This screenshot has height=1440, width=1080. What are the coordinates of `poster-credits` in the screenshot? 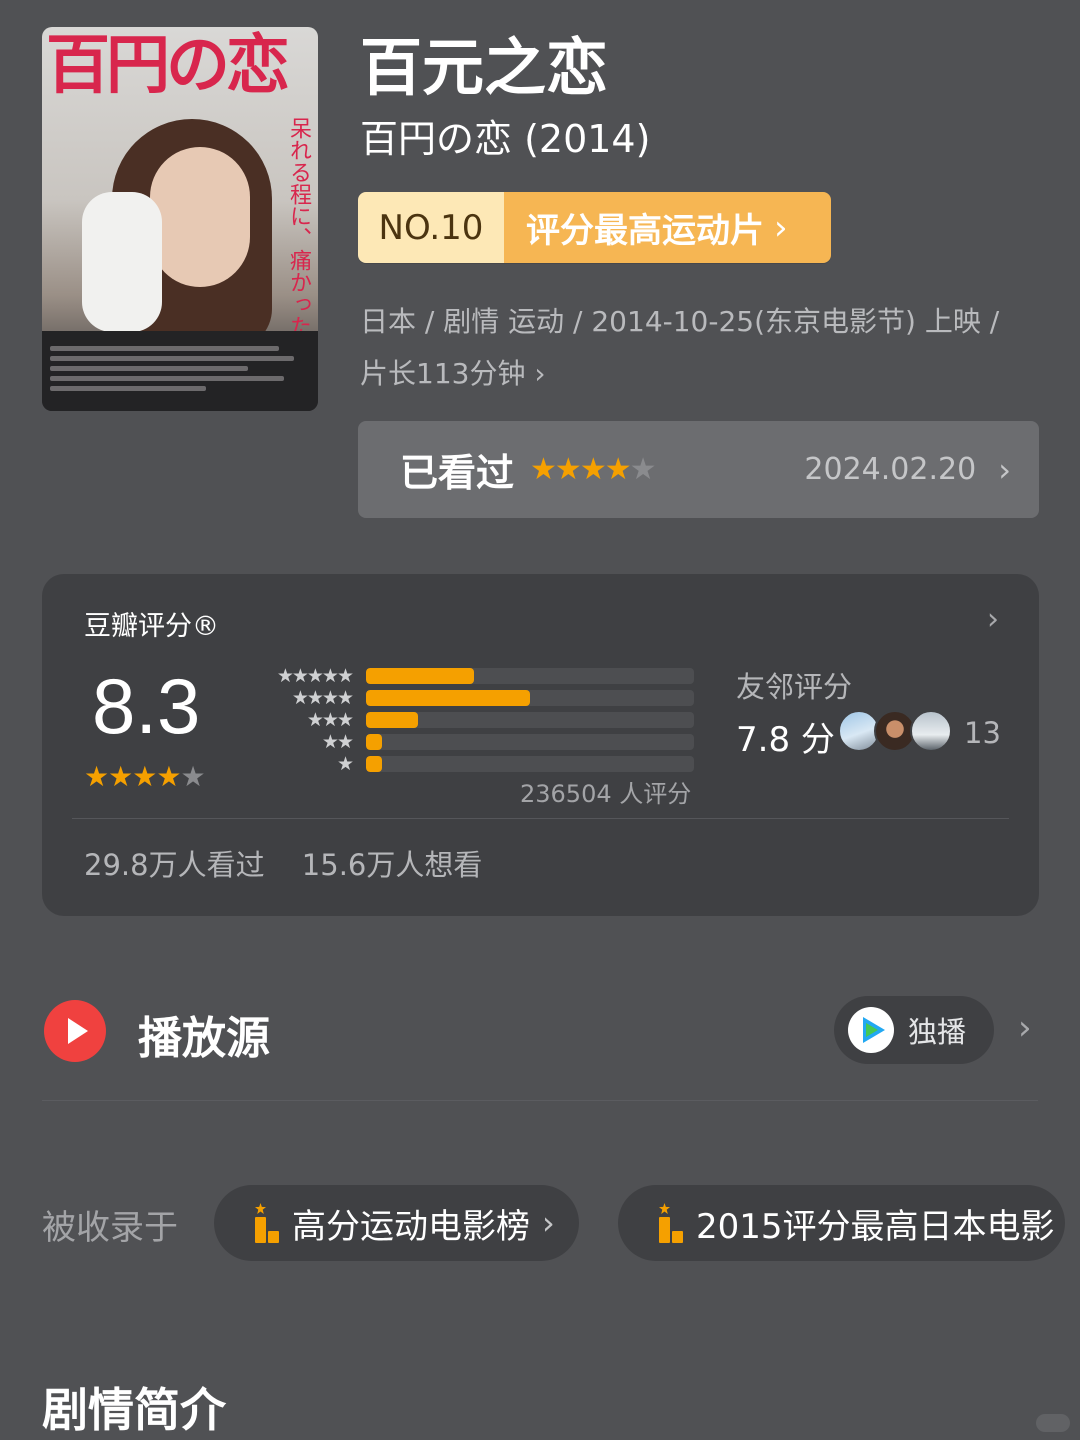 It's located at (180, 371).